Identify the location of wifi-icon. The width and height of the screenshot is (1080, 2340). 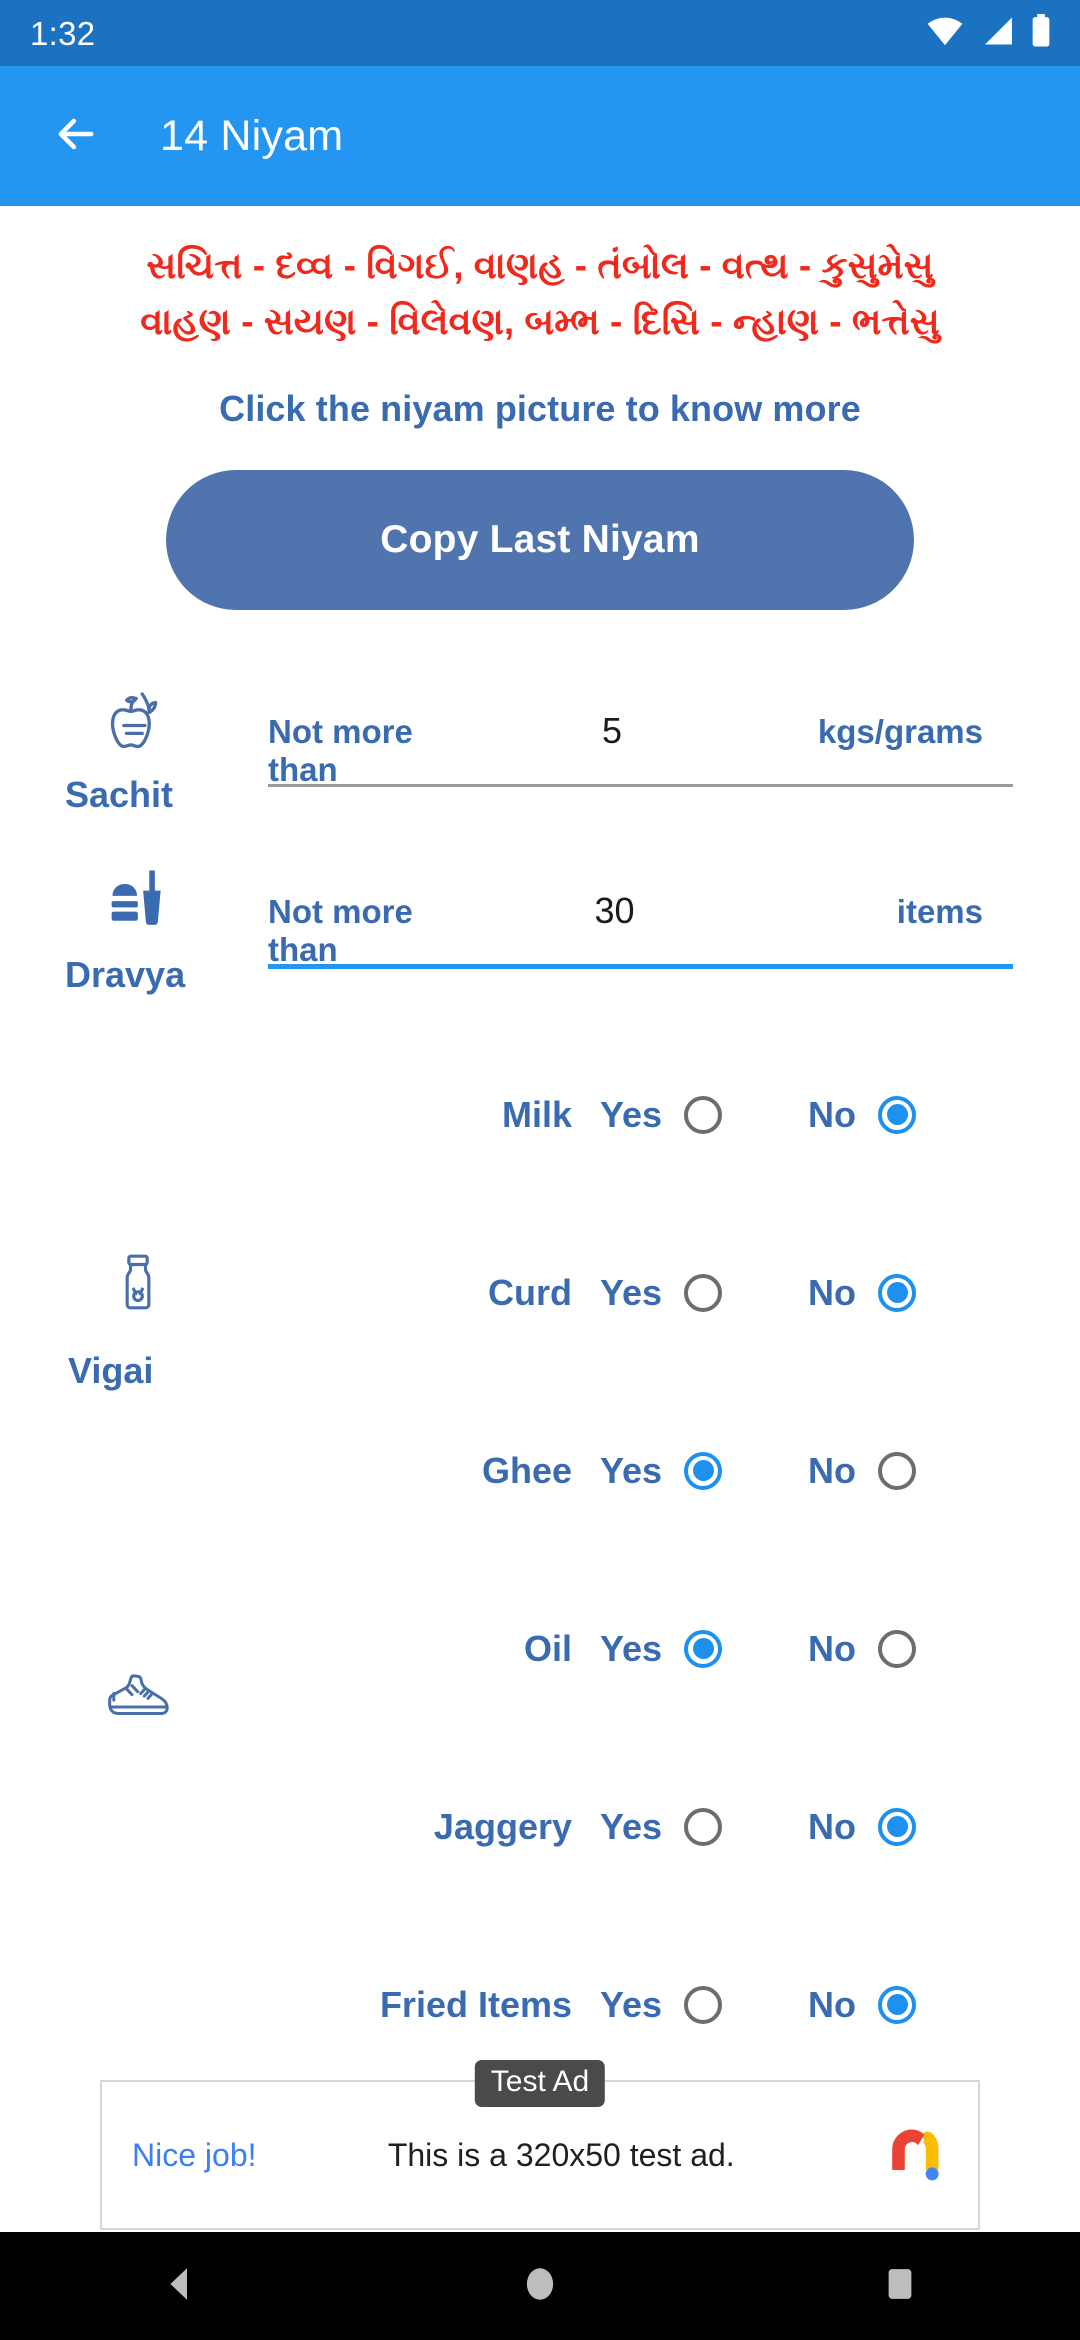
(945, 33).